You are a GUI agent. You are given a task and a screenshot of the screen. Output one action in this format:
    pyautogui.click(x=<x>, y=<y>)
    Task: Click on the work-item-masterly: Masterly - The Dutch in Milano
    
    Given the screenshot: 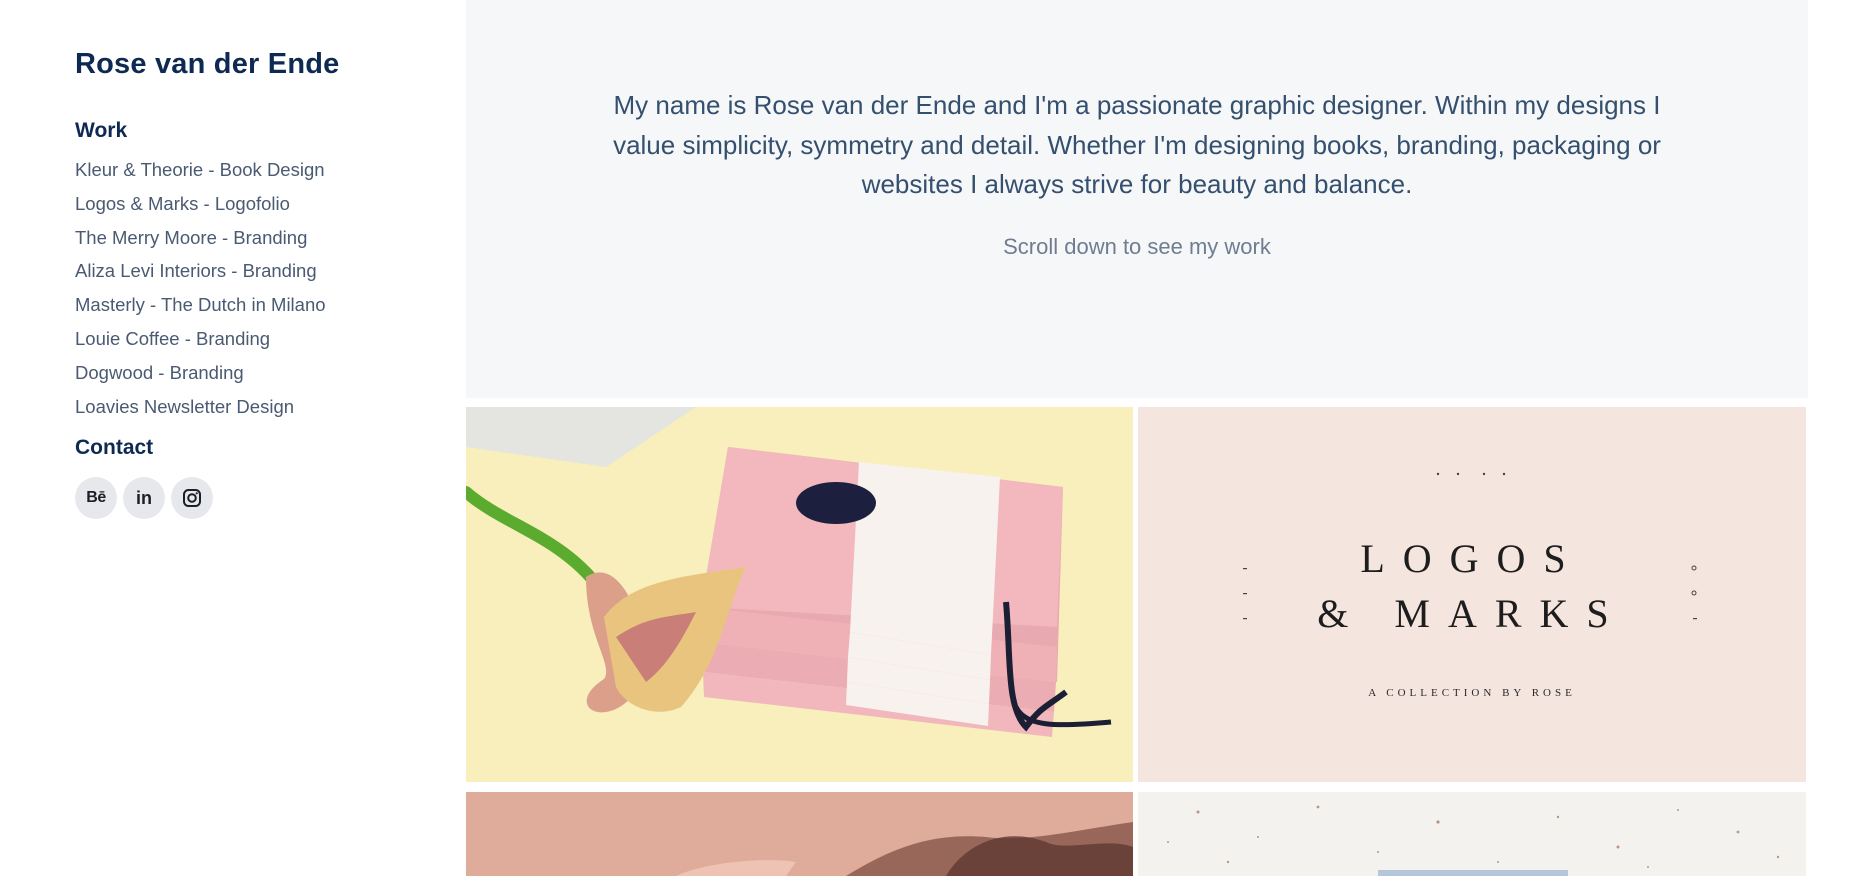 What is the action you would take?
    pyautogui.click(x=200, y=310)
    